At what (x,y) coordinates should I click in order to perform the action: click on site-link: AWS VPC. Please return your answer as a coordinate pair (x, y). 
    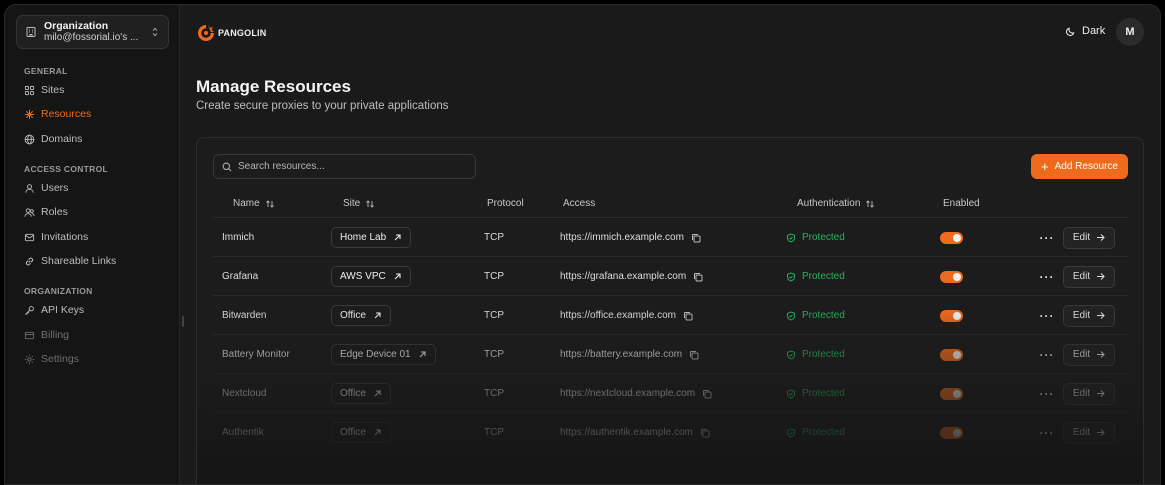
    Looking at the image, I should click on (371, 276).